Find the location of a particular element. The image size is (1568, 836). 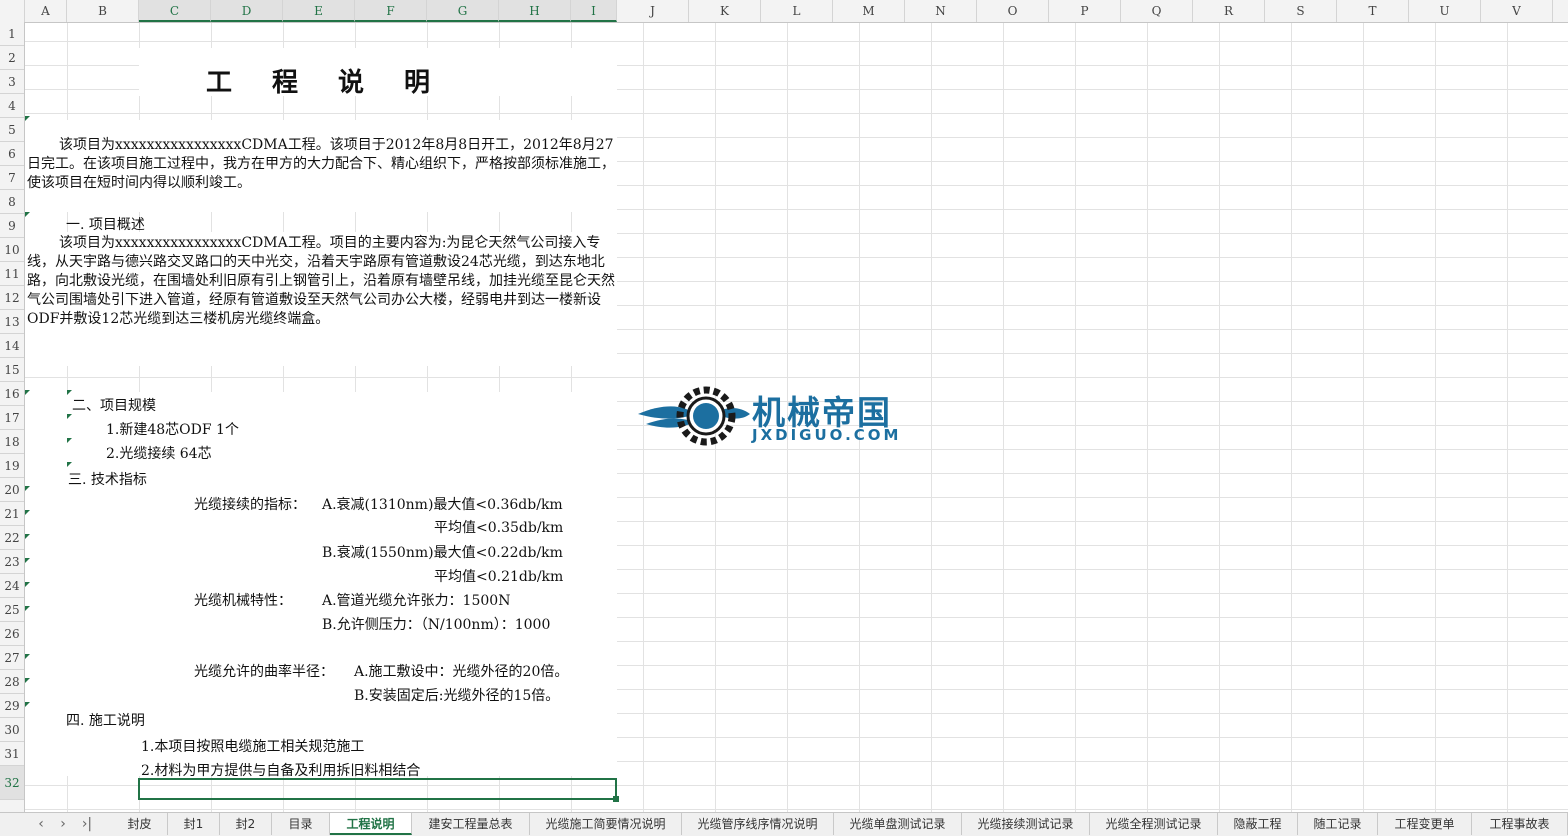

sheet-tab-cover1: 封1 is located at coordinates (194, 824).